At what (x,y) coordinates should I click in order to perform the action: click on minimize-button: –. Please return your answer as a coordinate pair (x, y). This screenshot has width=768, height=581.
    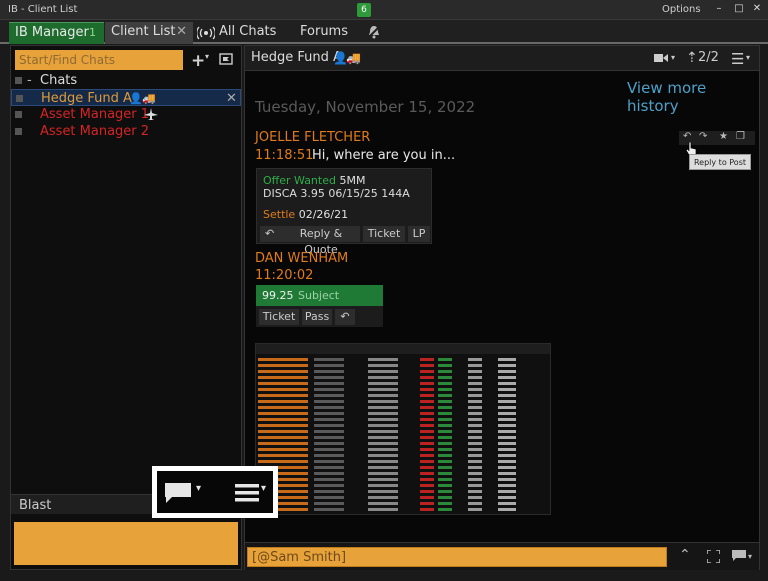
    Looking at the image, I should click on (719, 10).